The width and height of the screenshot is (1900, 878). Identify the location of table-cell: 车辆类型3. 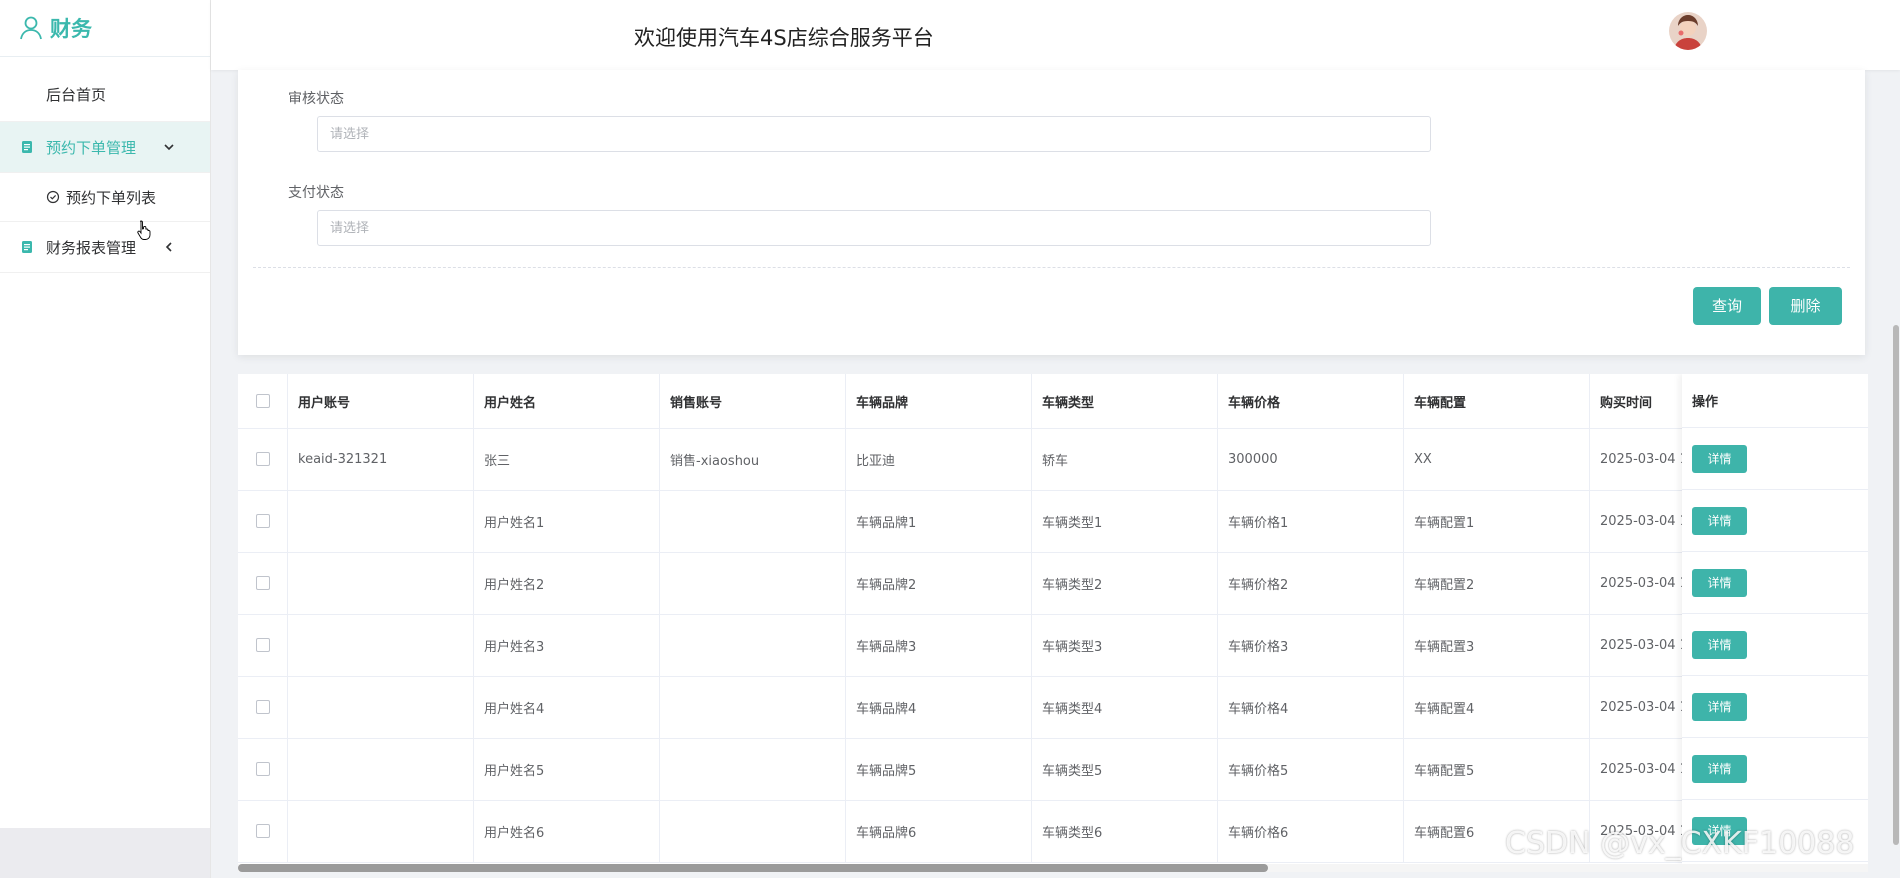
(1125, 645).